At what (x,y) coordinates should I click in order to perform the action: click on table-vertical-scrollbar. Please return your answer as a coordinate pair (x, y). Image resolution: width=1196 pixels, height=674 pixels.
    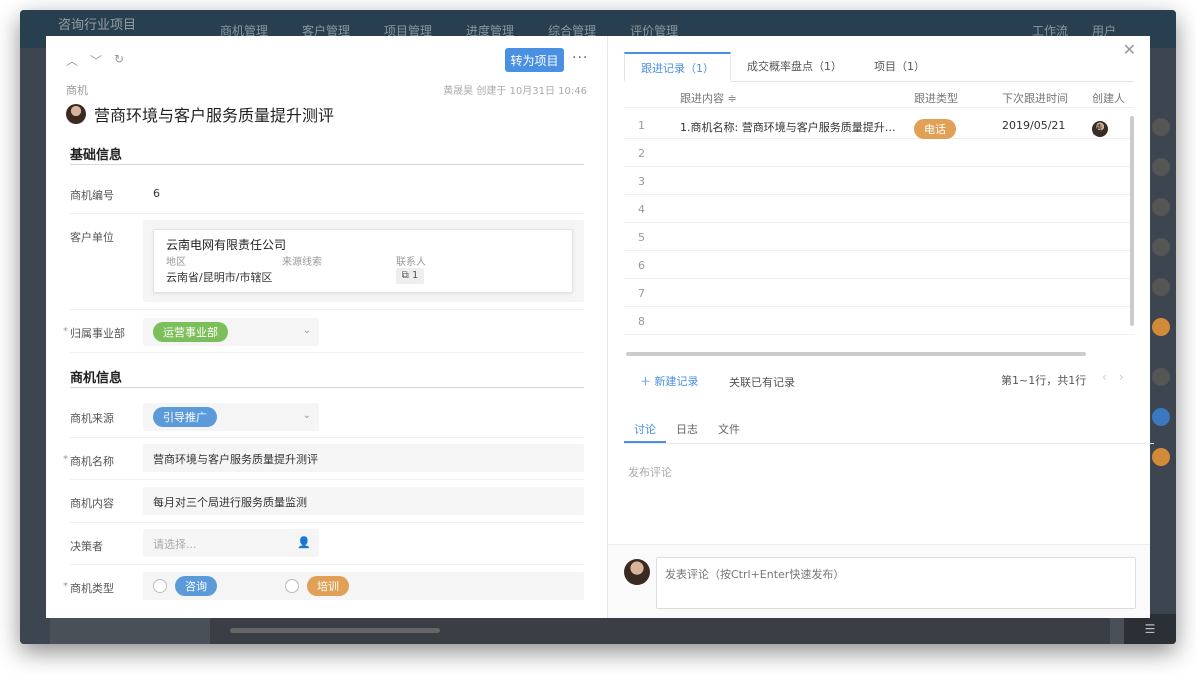
    Looking at the image, I should click on (1132, 221).